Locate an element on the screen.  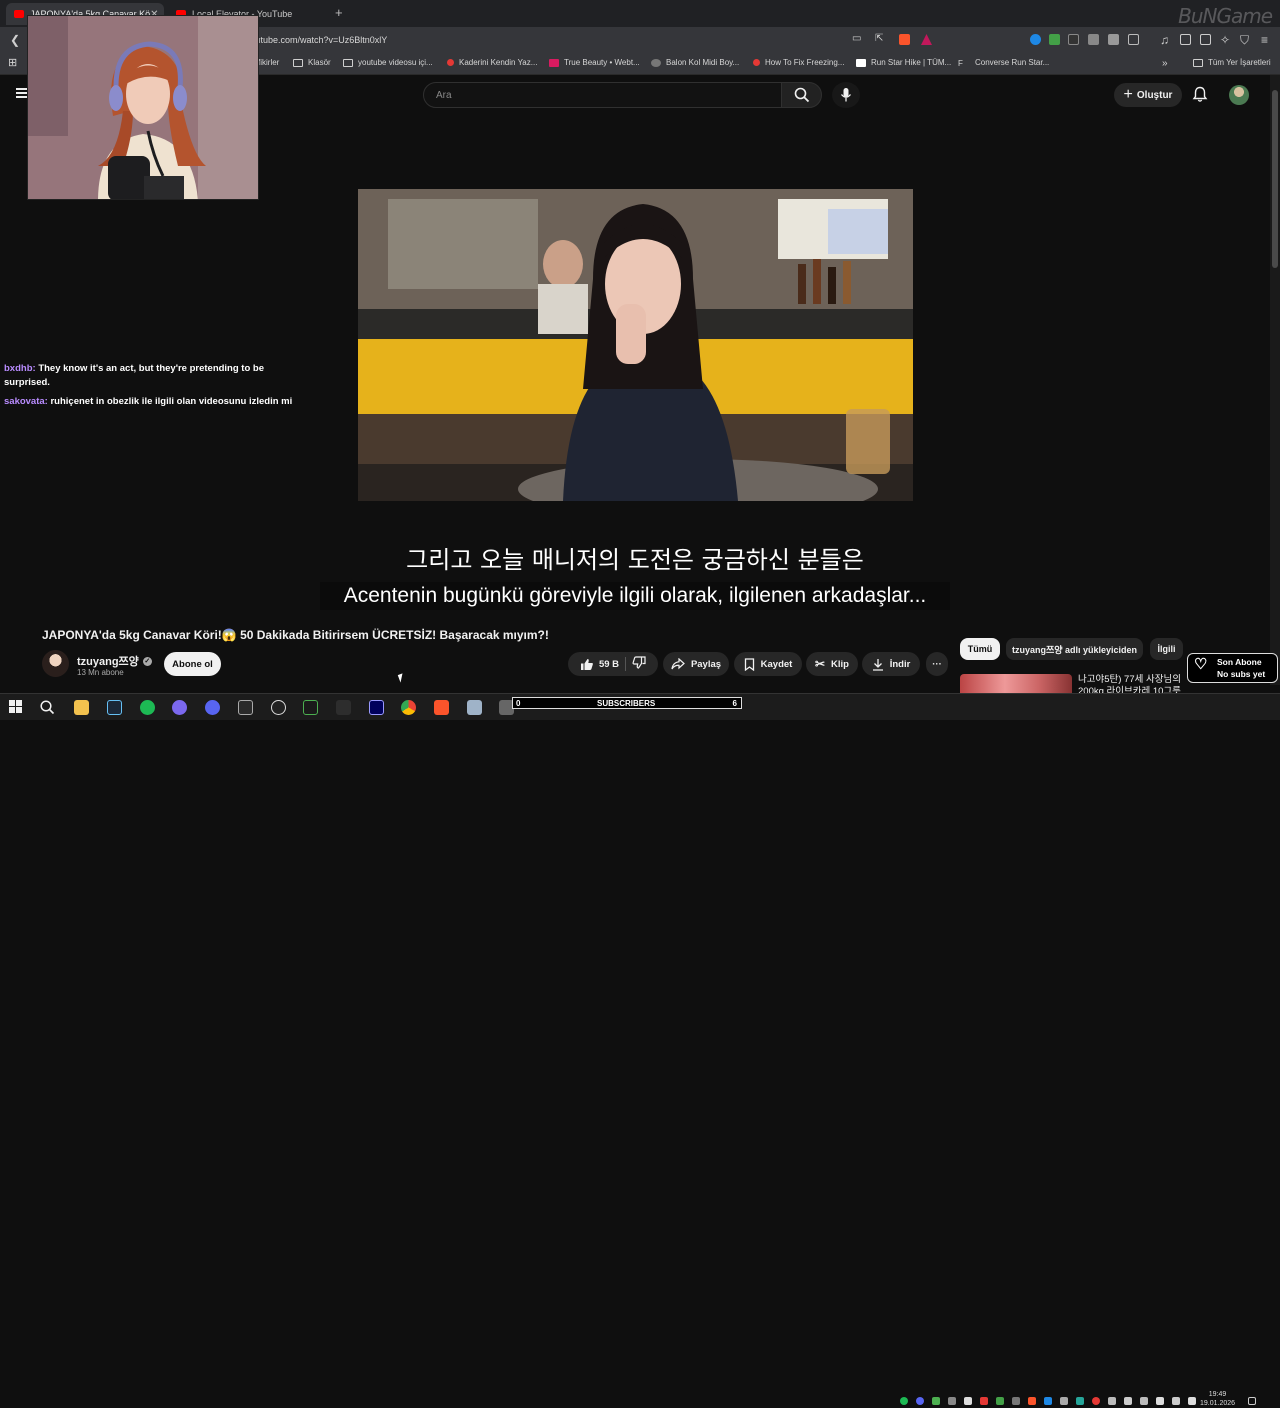
youtube-icon is located at coordinates (450, 62).